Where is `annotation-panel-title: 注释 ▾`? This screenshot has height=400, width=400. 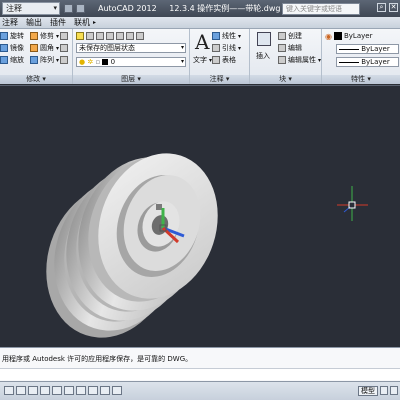
annotation-panel-title: 注释 ▾ is located at coordinates (219, 79).